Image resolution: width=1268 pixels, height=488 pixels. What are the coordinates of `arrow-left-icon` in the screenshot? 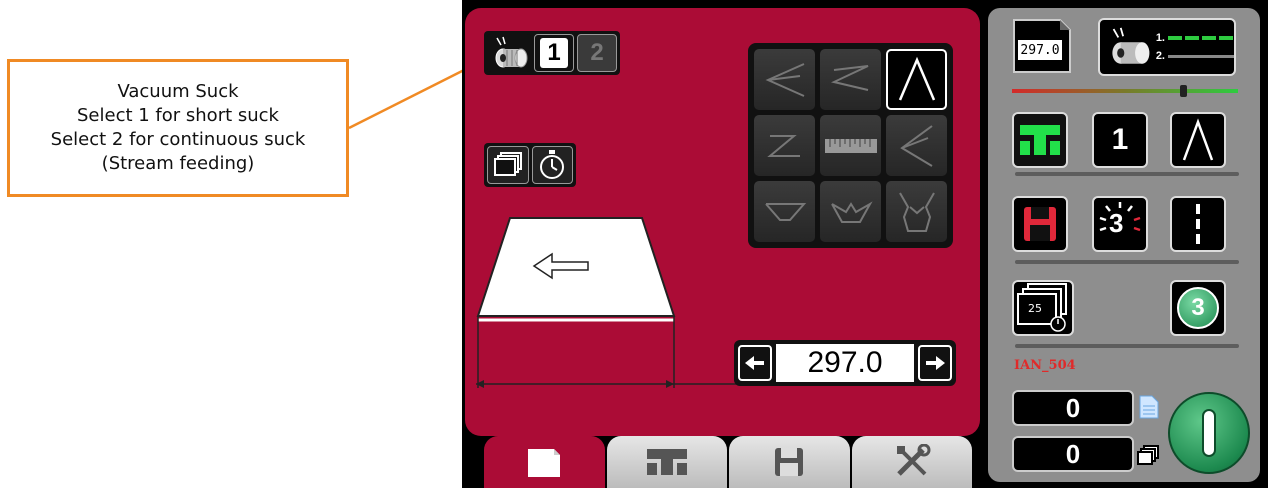 It's located at (755, 363).